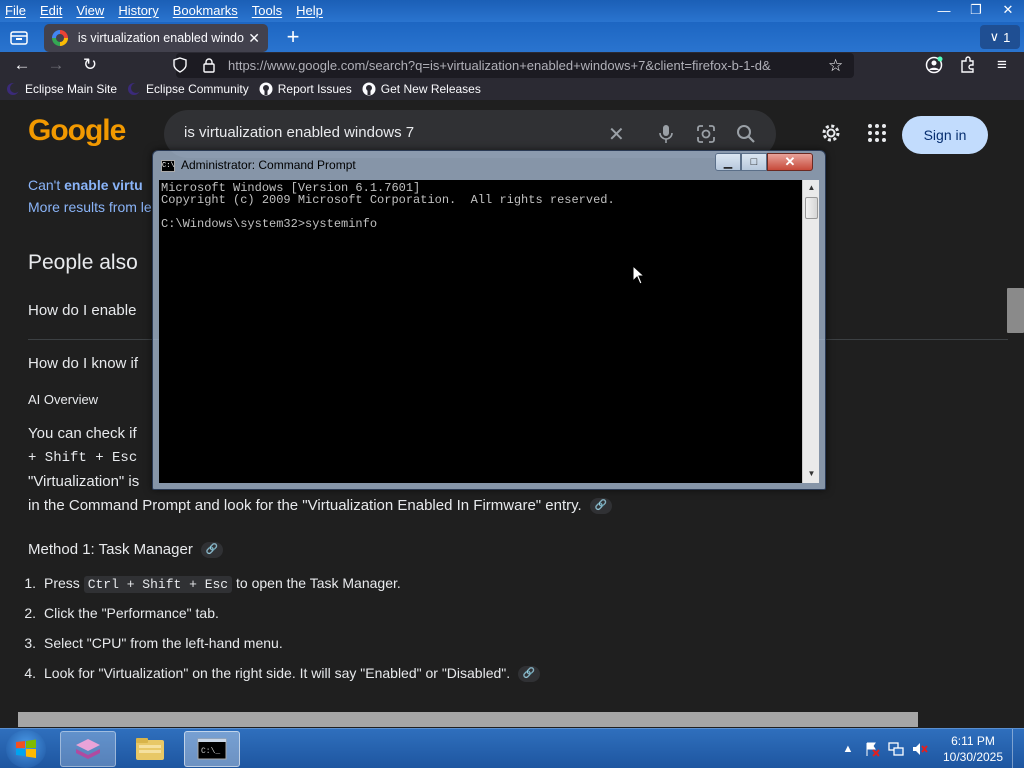 Image resolution: width=1024 pixels, height=768 pixels. I want to click on window-controls: — ❐ ✕, so click(976, 10).